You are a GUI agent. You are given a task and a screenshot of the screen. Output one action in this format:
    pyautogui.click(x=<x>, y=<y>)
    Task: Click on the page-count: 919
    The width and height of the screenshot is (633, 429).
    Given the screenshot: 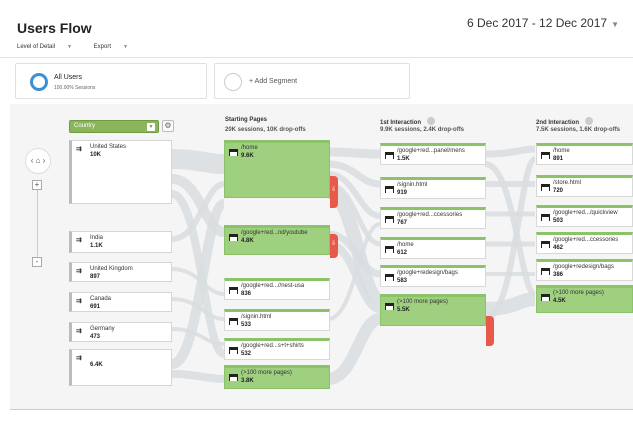 What is the action you would take?
    pyautogui.click(x=402, y=193)
    